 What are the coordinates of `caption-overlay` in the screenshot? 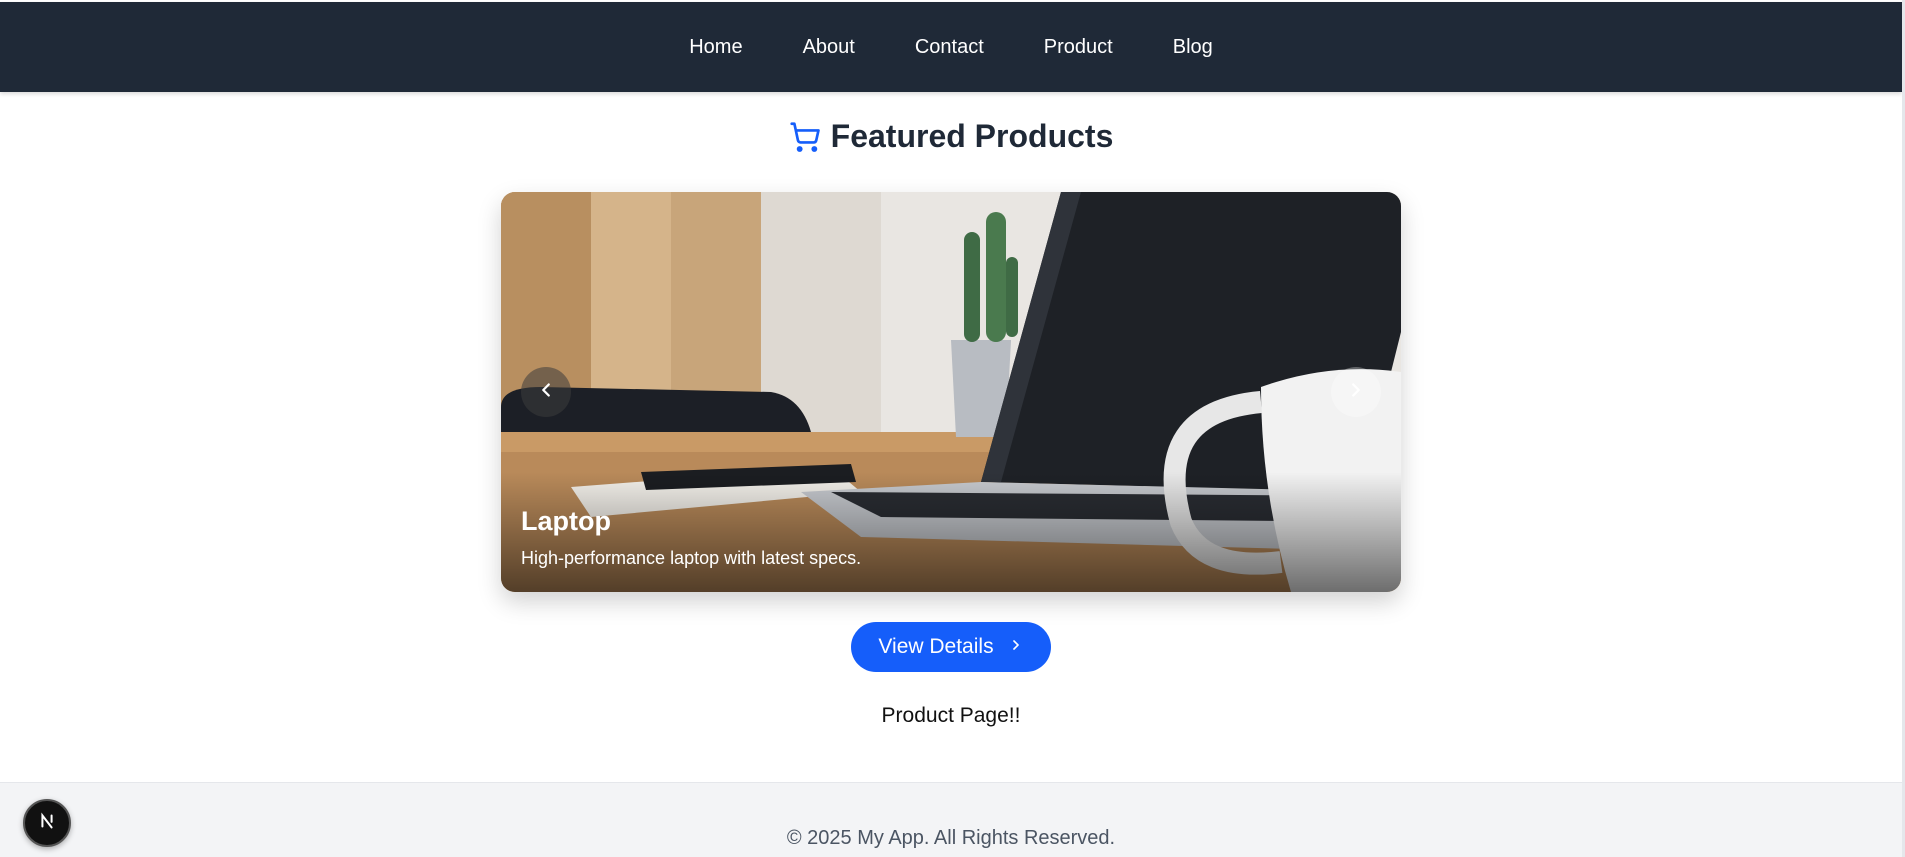 It's located at (951, 532).